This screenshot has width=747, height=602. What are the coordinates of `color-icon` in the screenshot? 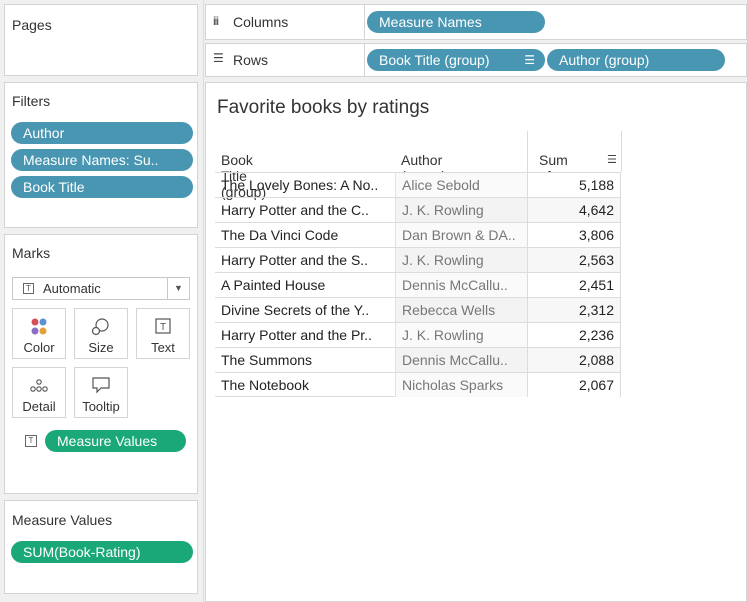 It's located at (39, 327).